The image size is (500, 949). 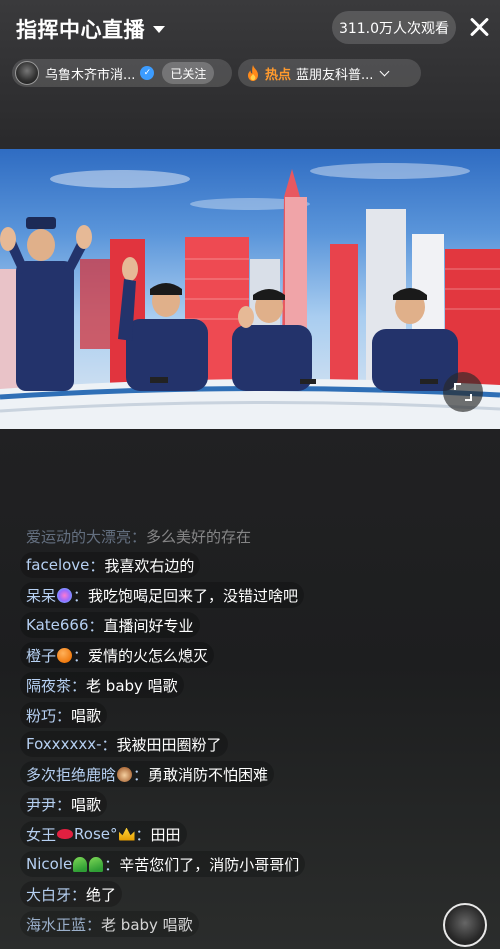 What do you see at coordinates (278, 75) in the screenshot?
I see `hot-label: 热点` at bounding box center [278, 75].